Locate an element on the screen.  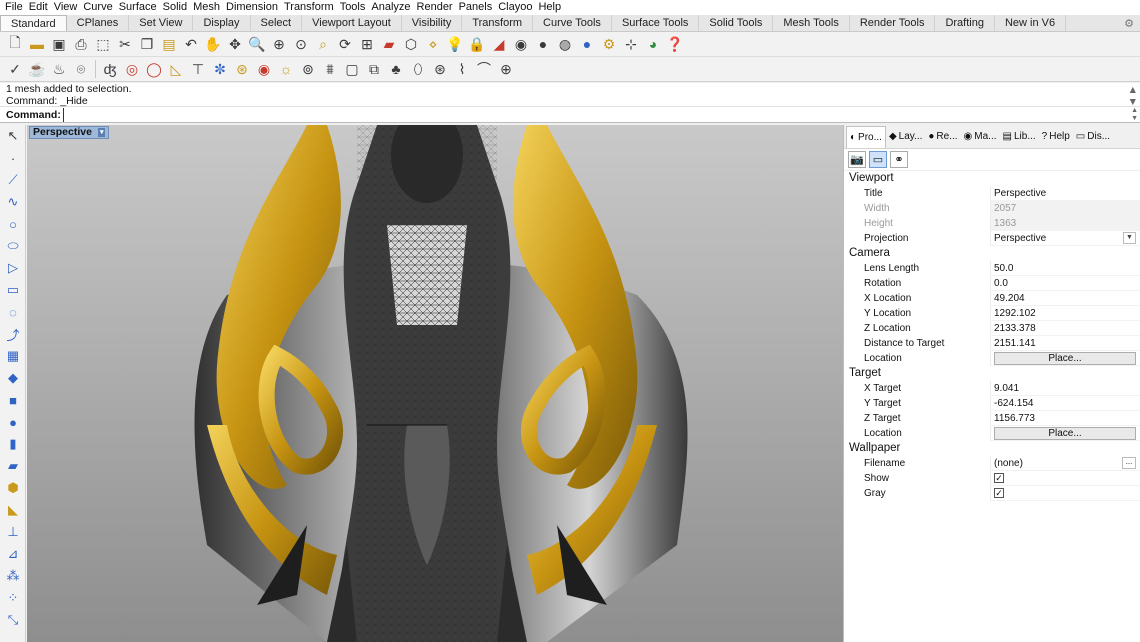
menu-mesh: Mesh is located at coordinates (206, 7).